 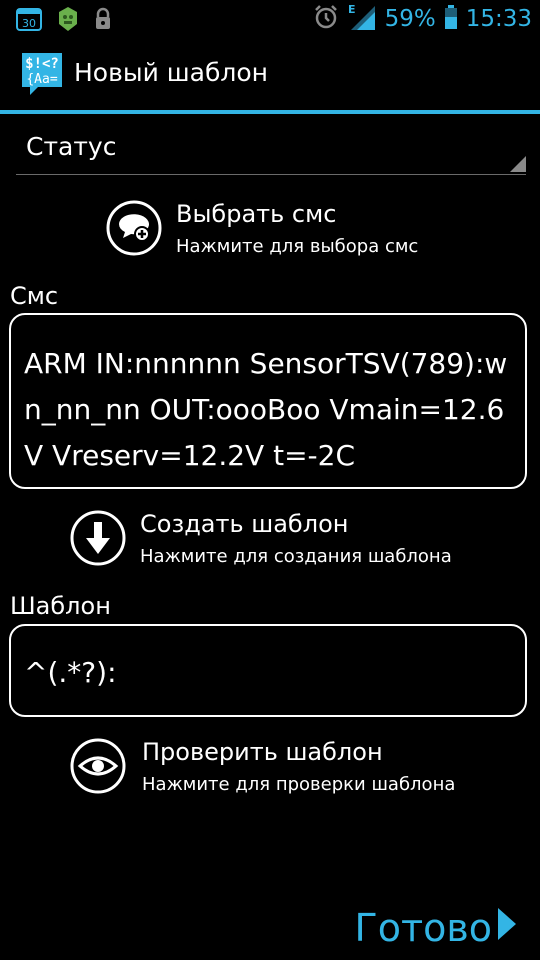 What do you see at coordinates (98, 538) in the screenshot?
I see `arrow-down-circle-icon` at bounding box center [98, 538].